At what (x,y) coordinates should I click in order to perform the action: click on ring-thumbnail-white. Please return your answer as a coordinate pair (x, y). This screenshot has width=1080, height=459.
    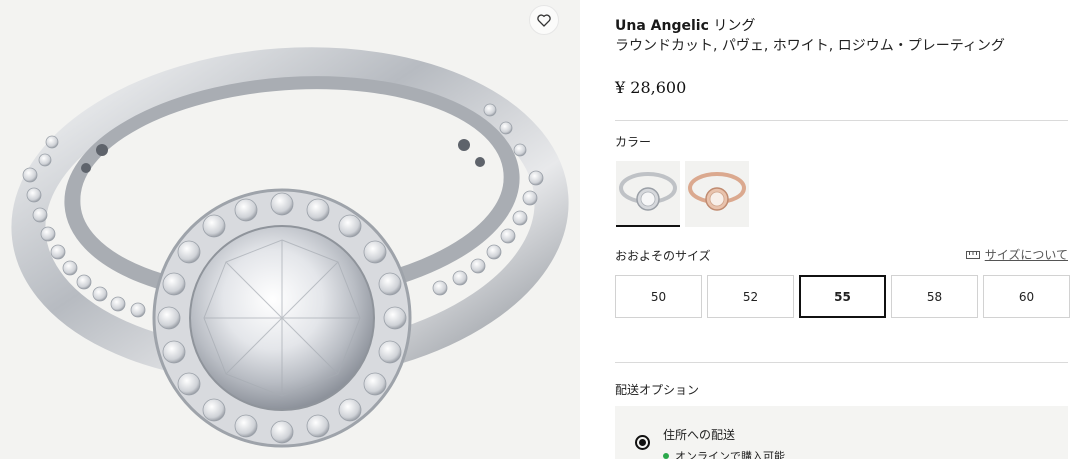
    Looking at the image, I should click on (648, 191).